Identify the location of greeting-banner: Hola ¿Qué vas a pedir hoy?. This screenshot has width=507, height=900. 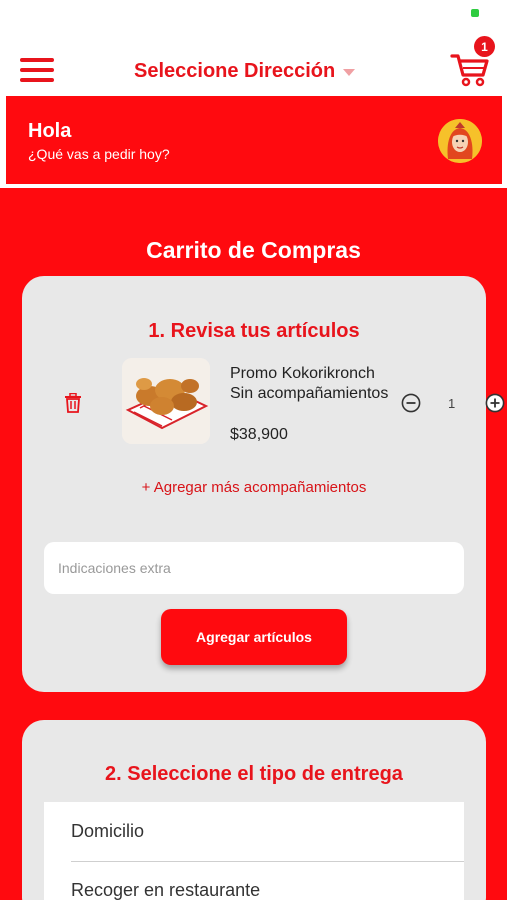
(254, 140).